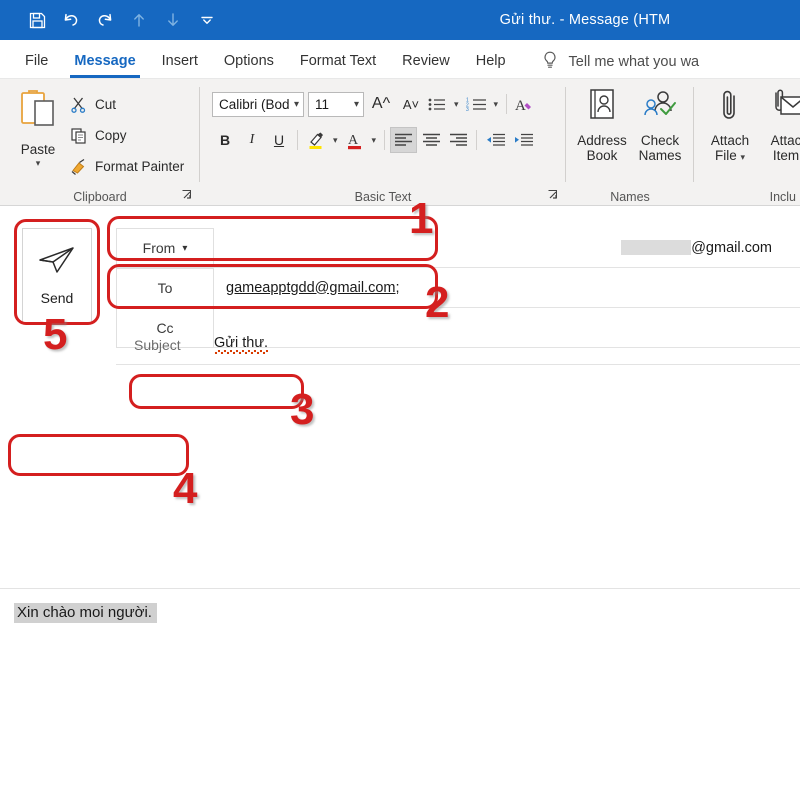  Describe the element at coordinates (249, 61) in the screenshot. I see `tab-options: Options` at that location.